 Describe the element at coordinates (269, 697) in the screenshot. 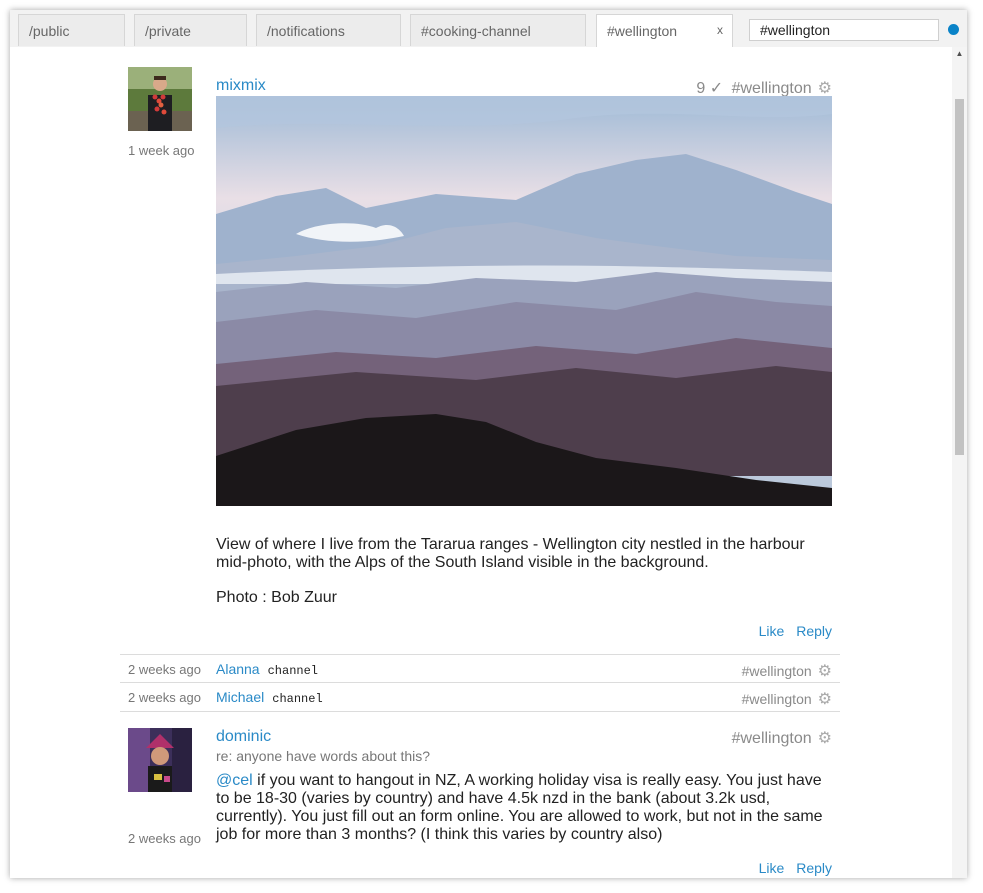

I see `subscription-entry: Michael channel` at that location.